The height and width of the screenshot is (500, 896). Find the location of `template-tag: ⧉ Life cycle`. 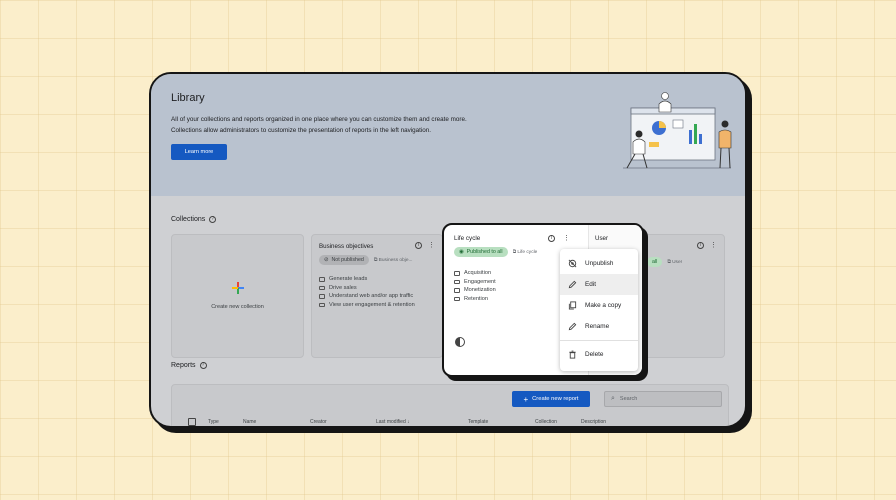

template-tag: ⧉ Life cycle is located at coordinates (525, 252).